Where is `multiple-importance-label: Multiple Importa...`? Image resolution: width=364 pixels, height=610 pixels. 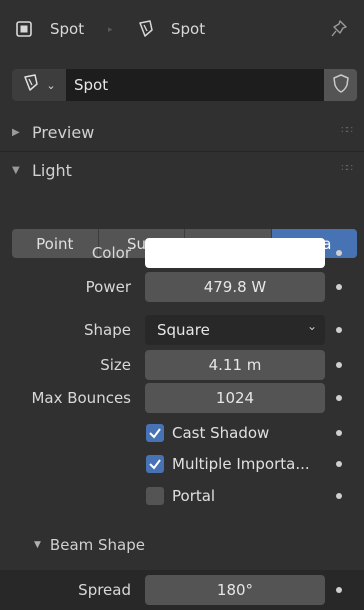
multiple-importance-label: Multiple Importa... is located at coordinates (241, 464).